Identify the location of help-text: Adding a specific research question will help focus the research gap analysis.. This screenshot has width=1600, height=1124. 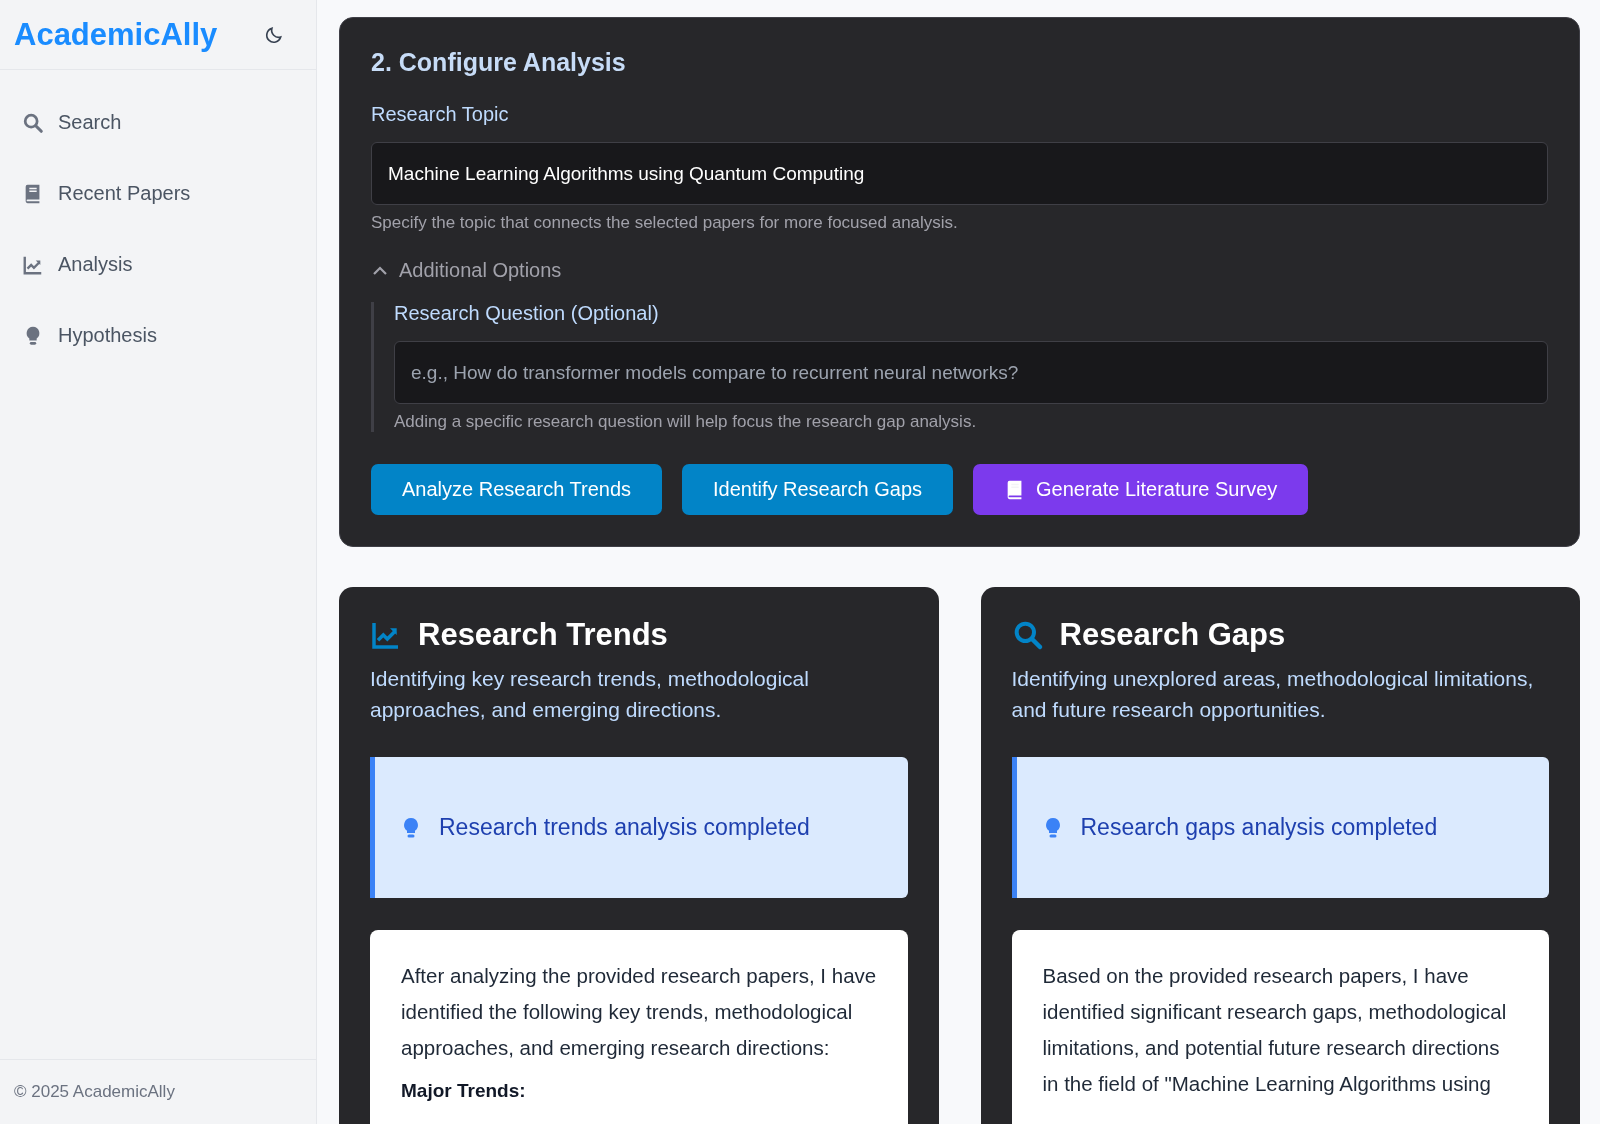
(686, 422).